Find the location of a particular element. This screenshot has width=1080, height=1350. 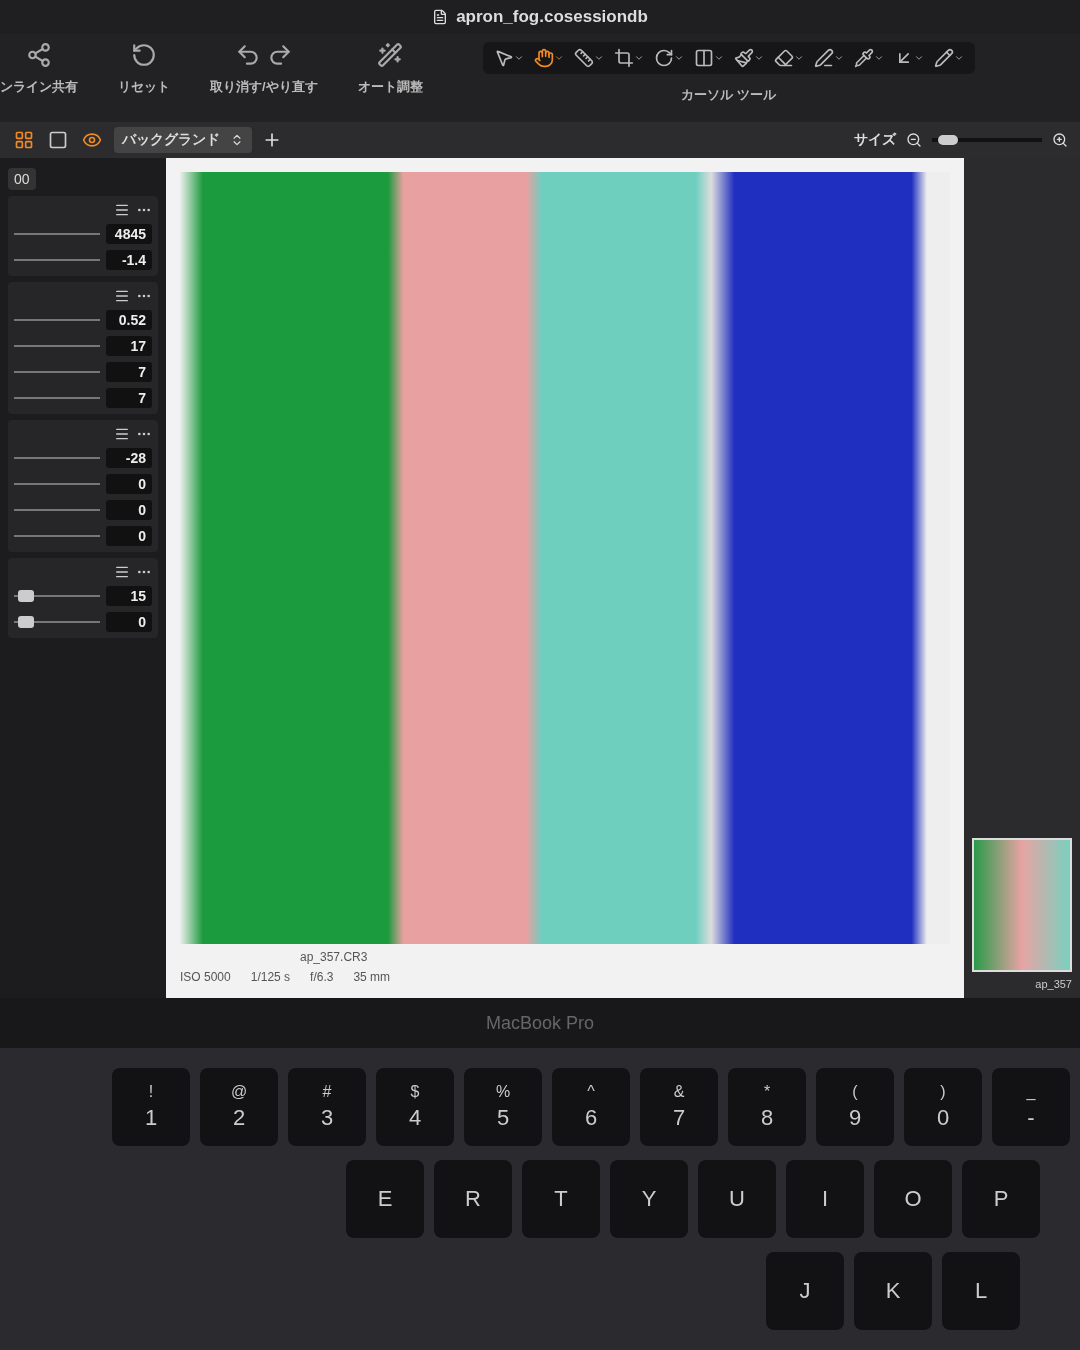

keyboard-key: # 3 is located at coordinates (327, 1107).